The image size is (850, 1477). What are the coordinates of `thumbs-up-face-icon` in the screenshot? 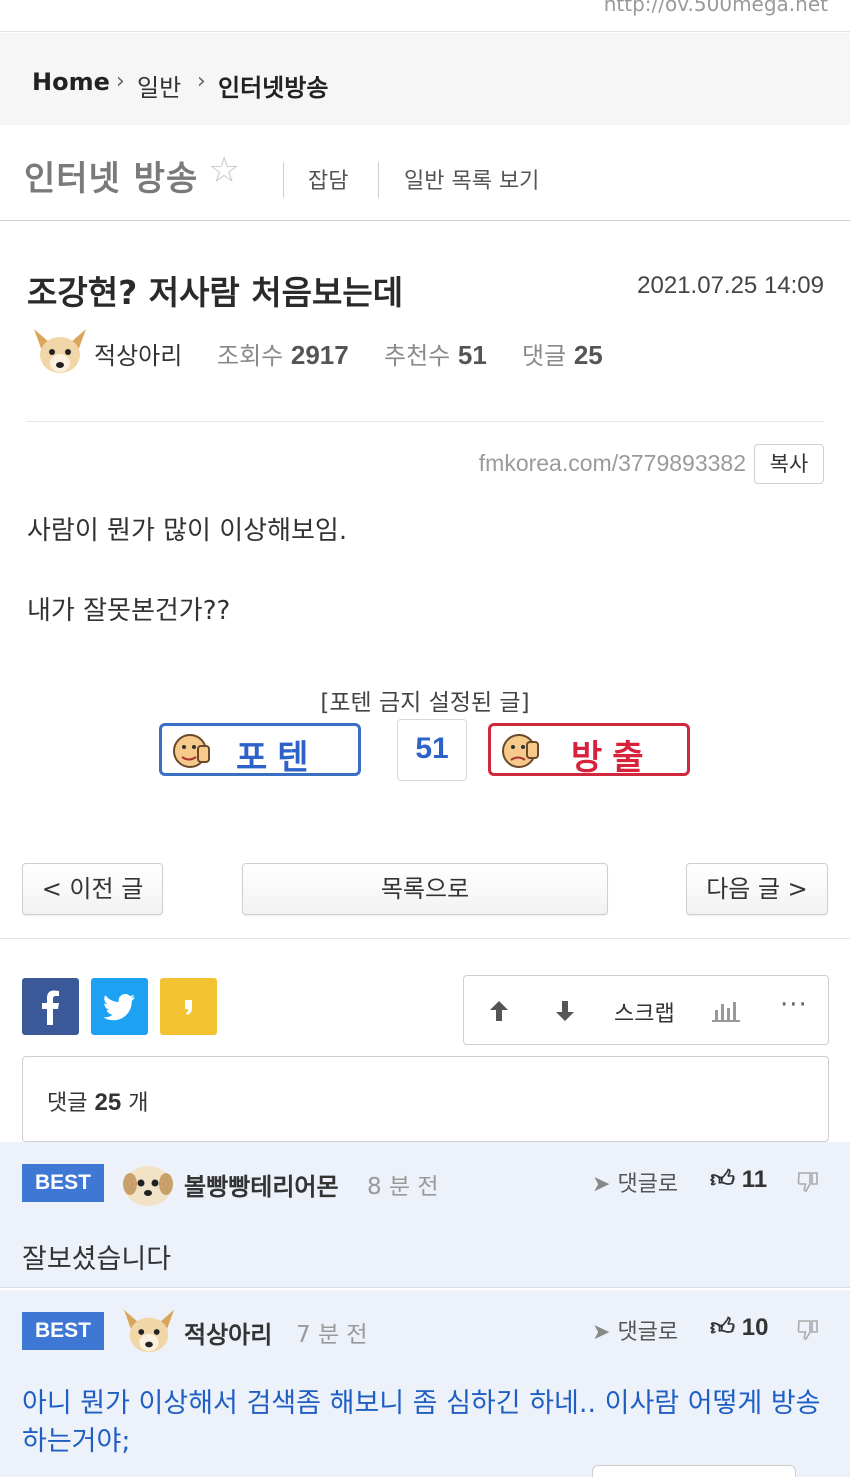 It's located at (191, 751).